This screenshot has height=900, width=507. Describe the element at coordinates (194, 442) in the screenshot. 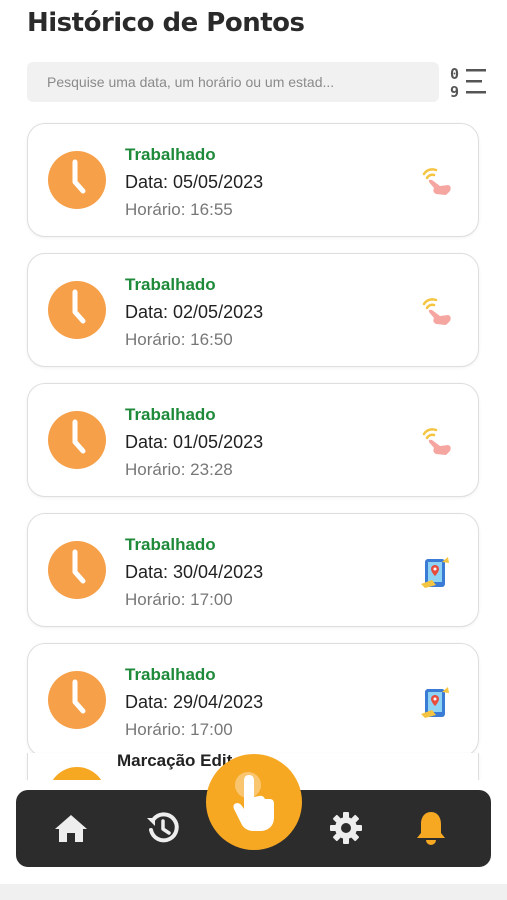

I see `record-date: Data: 01/05/2023` at that location.